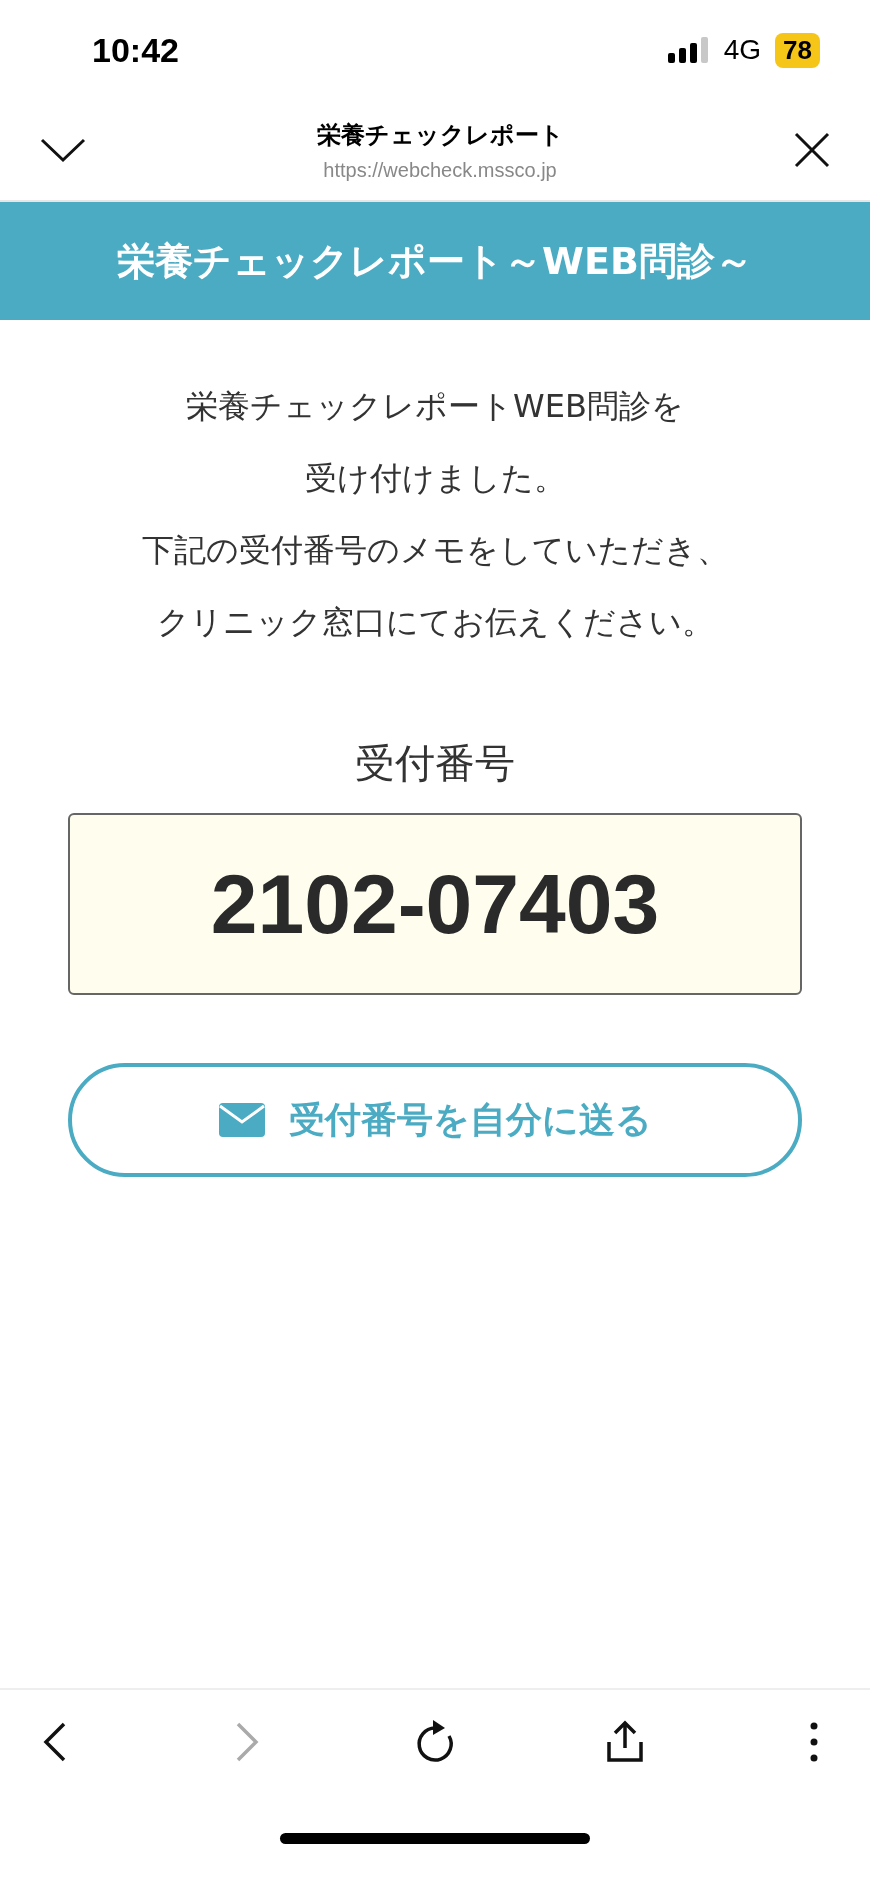  What do you see at coordinates (440, 170) in the screenshot?
I see `page-url: https://webcheck.mssco.jp` at bounding box center [440, 170].